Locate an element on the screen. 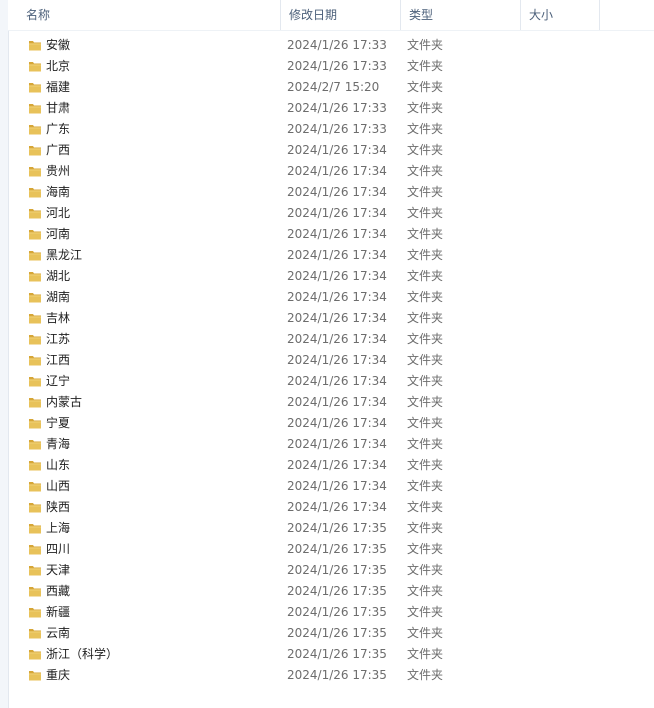 The width and height of the screenshot is (654, 708). list-item: 辽宁 2024/1/26 17:34 文件夹 is located at coordinates (331, 381).